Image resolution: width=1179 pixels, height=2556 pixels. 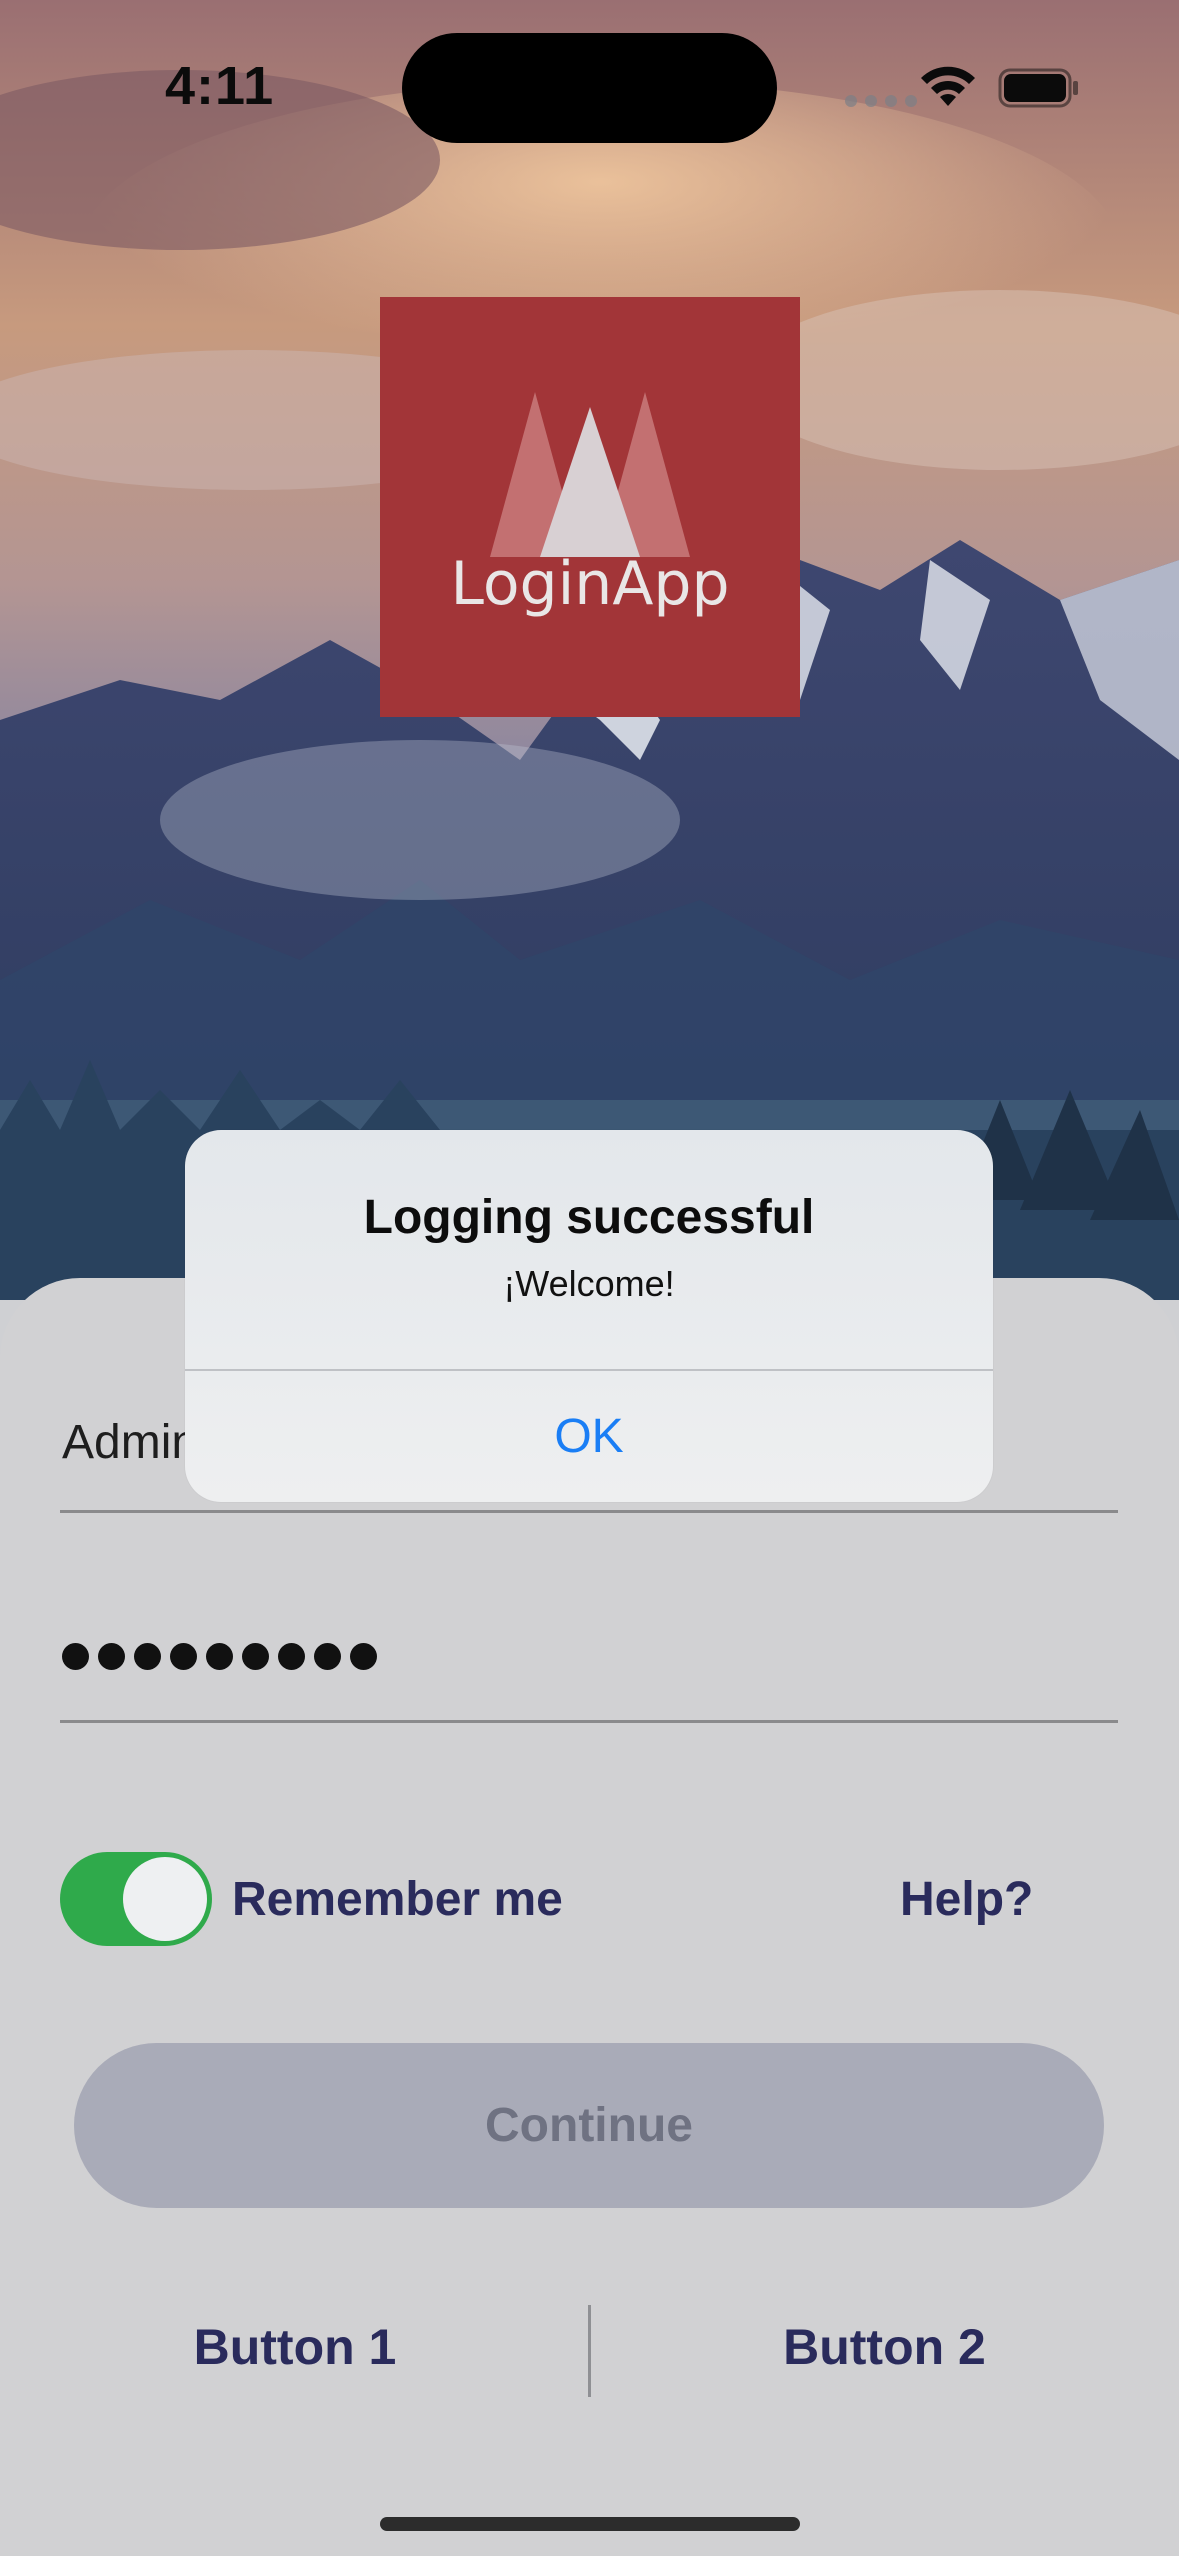 What do you see at coordinates (966, 1899) in the screenshot?
I see `help-link: Help?` at bounding box center [966, 1899].